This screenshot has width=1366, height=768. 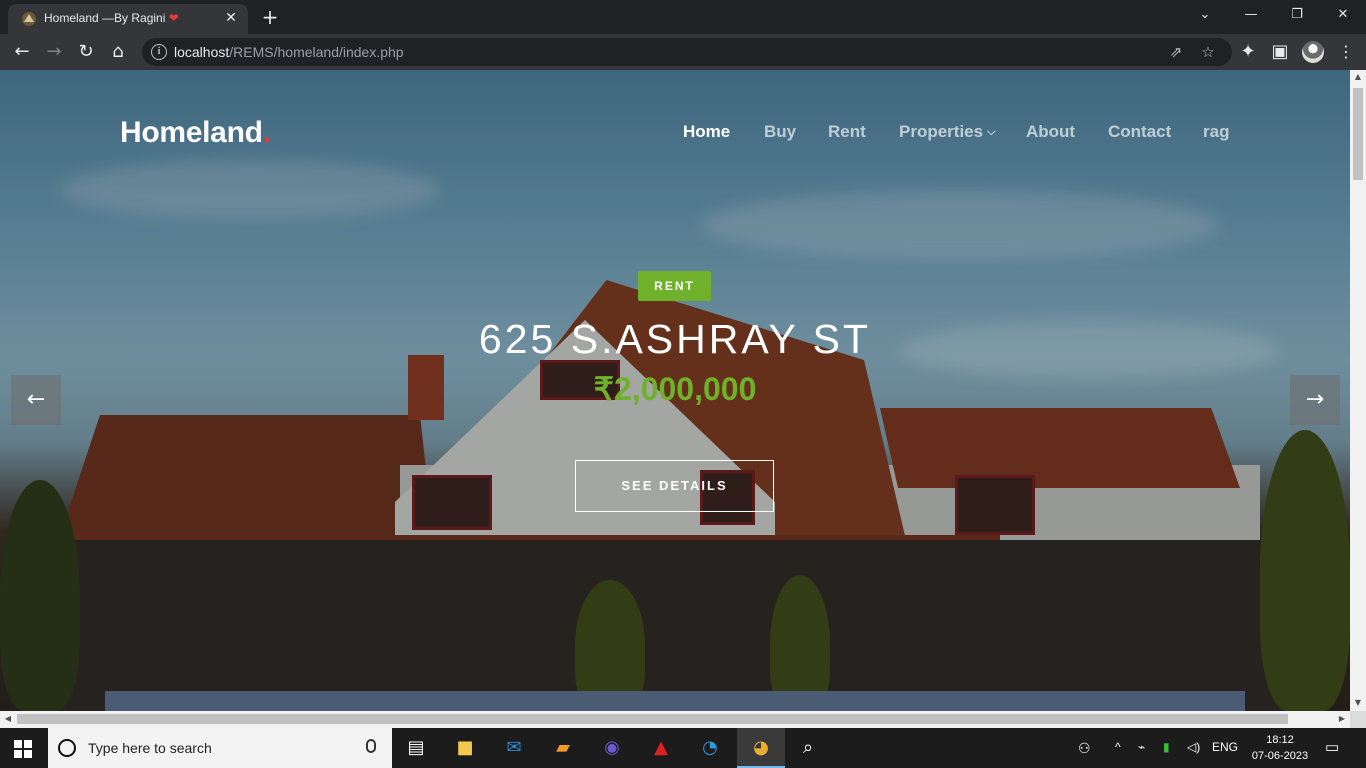 What do you see at coordinates (674, 486) in the screenshot?
I see `see-details-button: SEE DETAILS` at bounding box center [674, 486].